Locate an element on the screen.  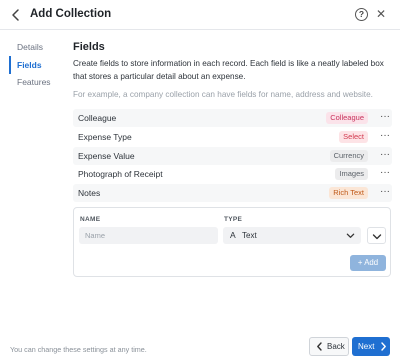
field-type-badge: Images is located at coordinates (351, 174).